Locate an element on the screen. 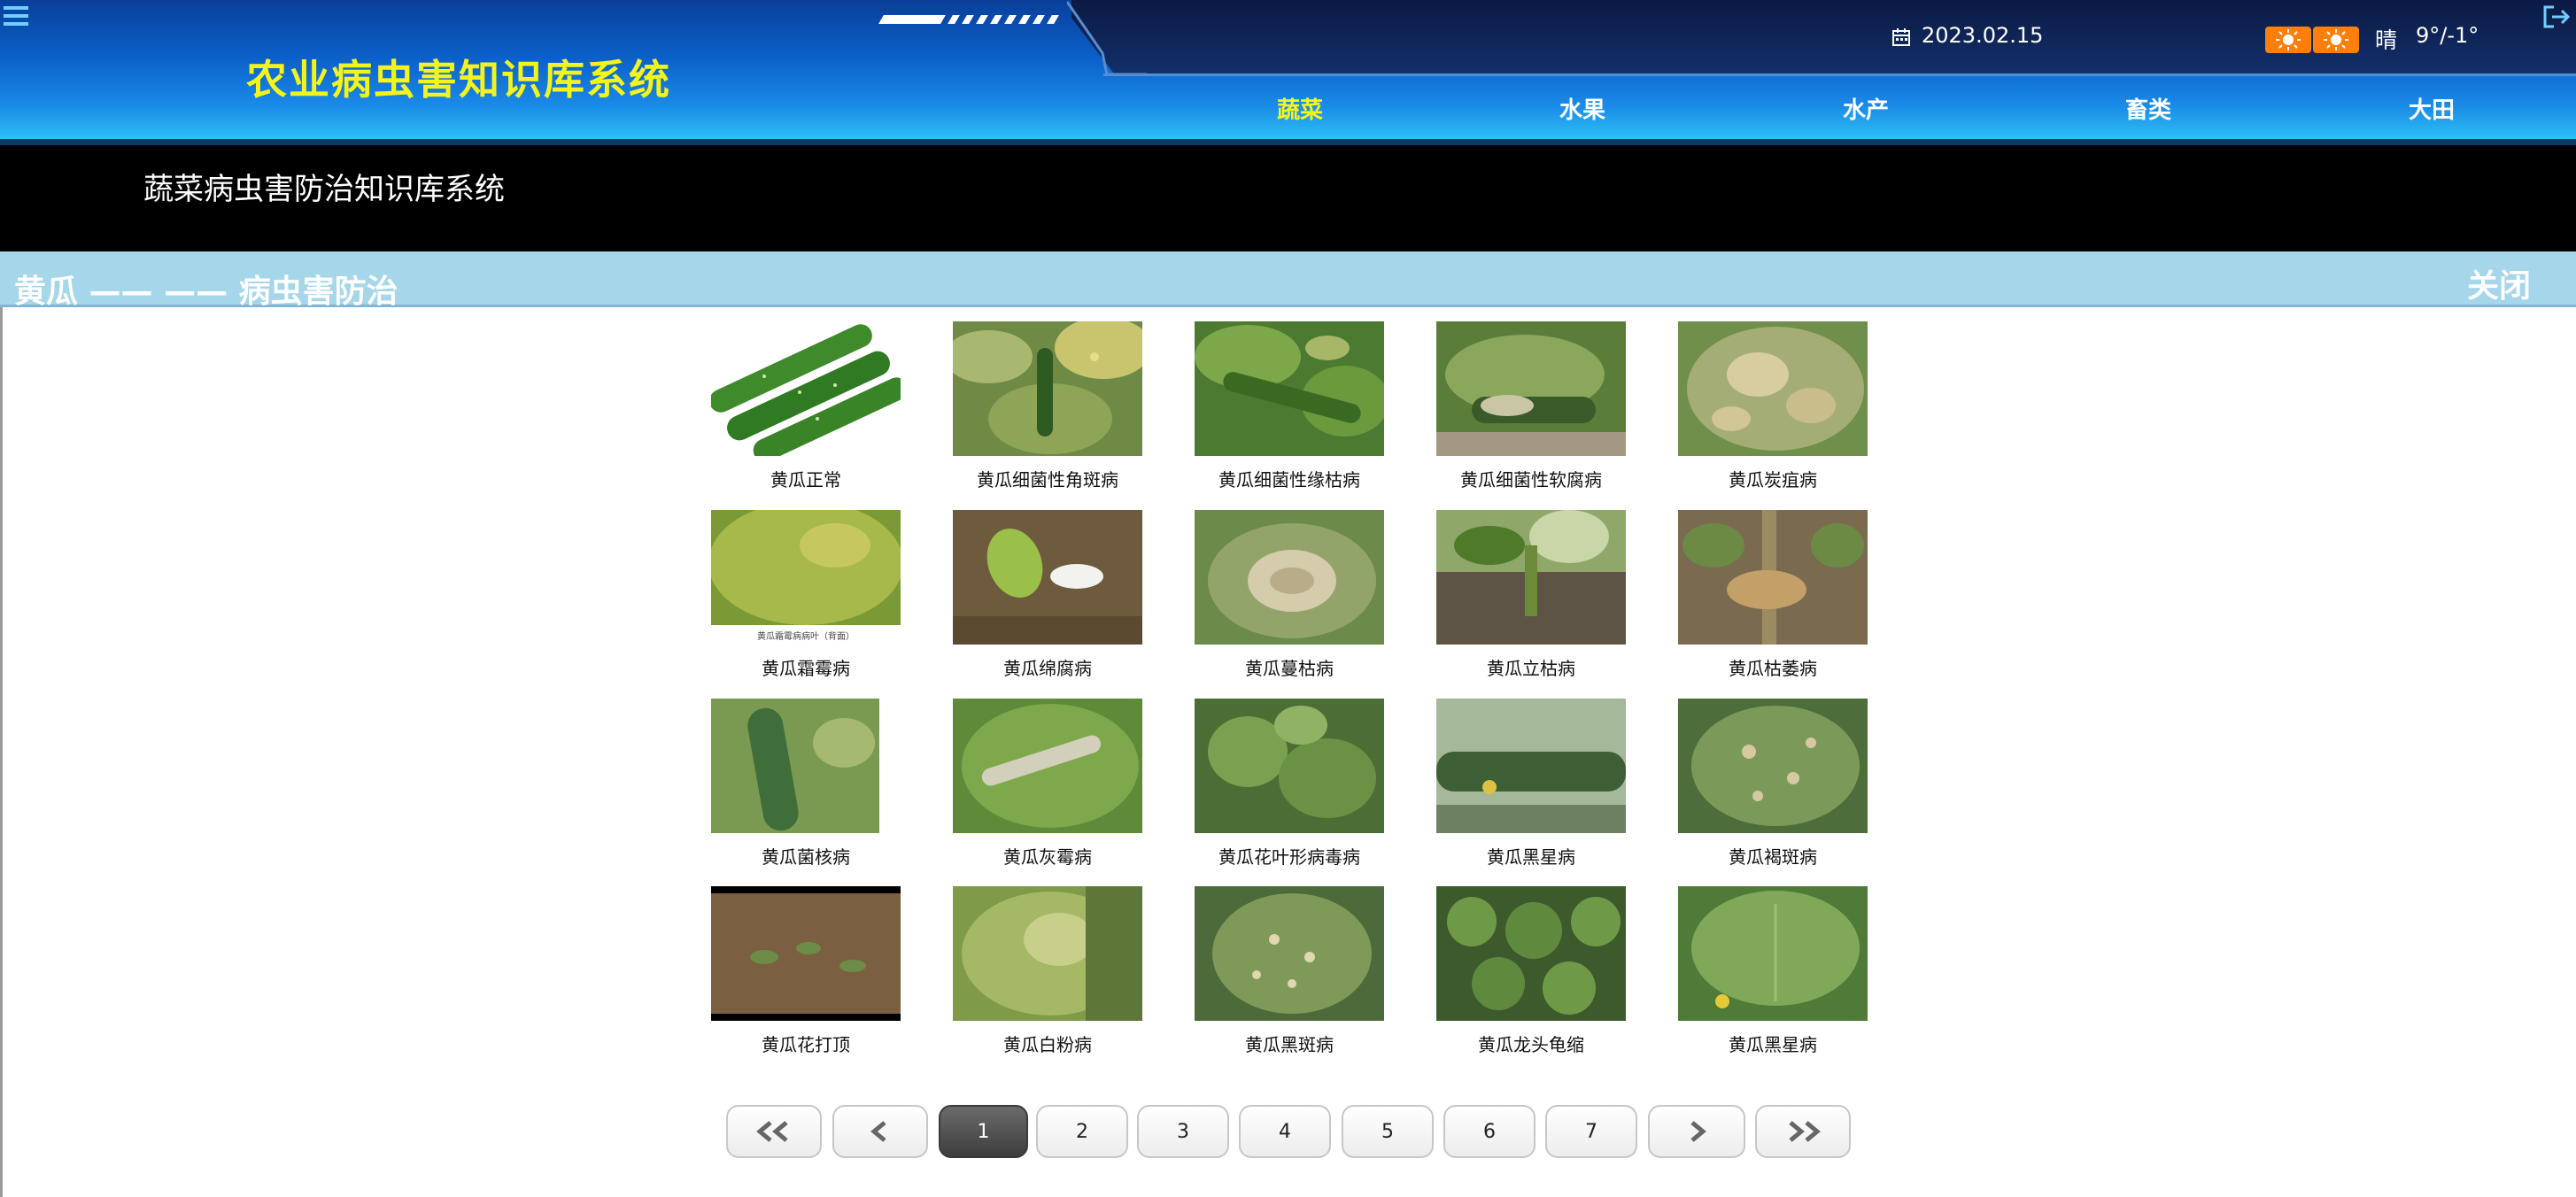 Image resolution: width=2576 pixels, height=1197 pixels. disease-card: 黄瓜绵腐病 is located at coordinates (1047, 594).